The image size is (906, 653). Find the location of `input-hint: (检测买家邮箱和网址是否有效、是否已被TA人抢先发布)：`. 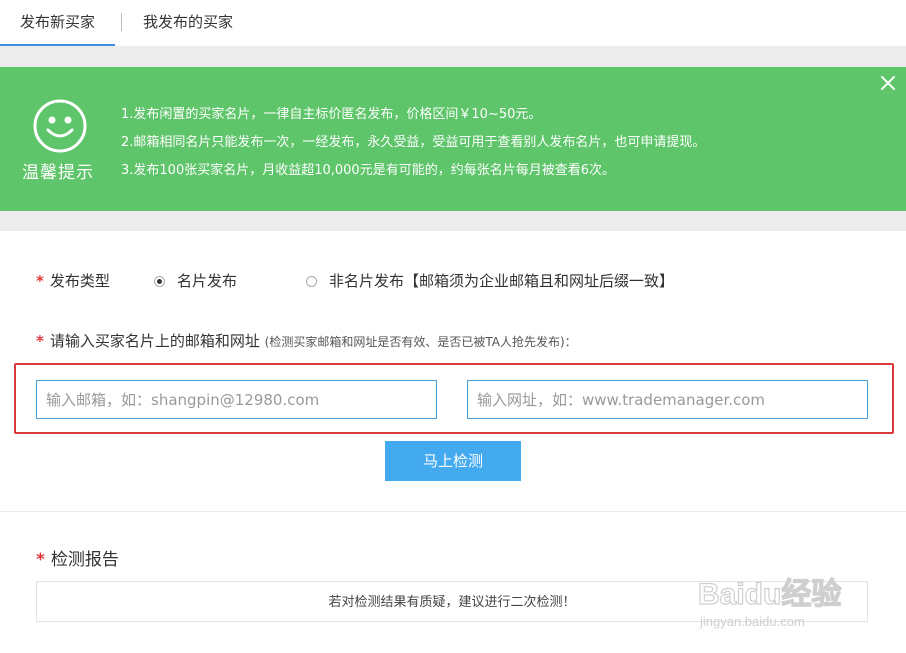

input-hint: (检测买家邮箱和网址是否有效、是否已被TA人抢先发布)： is located at coordinates (420, 342).